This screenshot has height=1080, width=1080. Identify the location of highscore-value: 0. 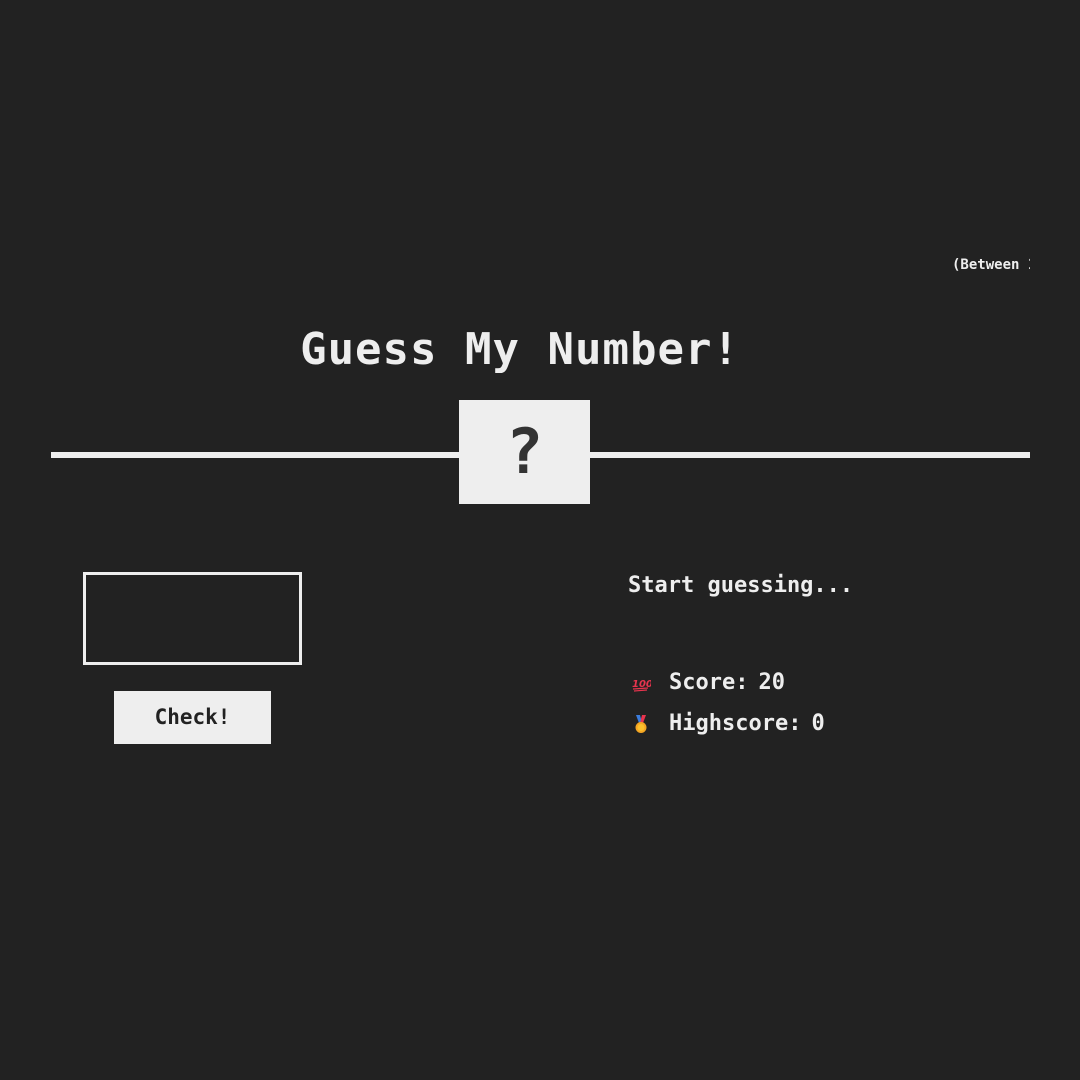
(818, 723).